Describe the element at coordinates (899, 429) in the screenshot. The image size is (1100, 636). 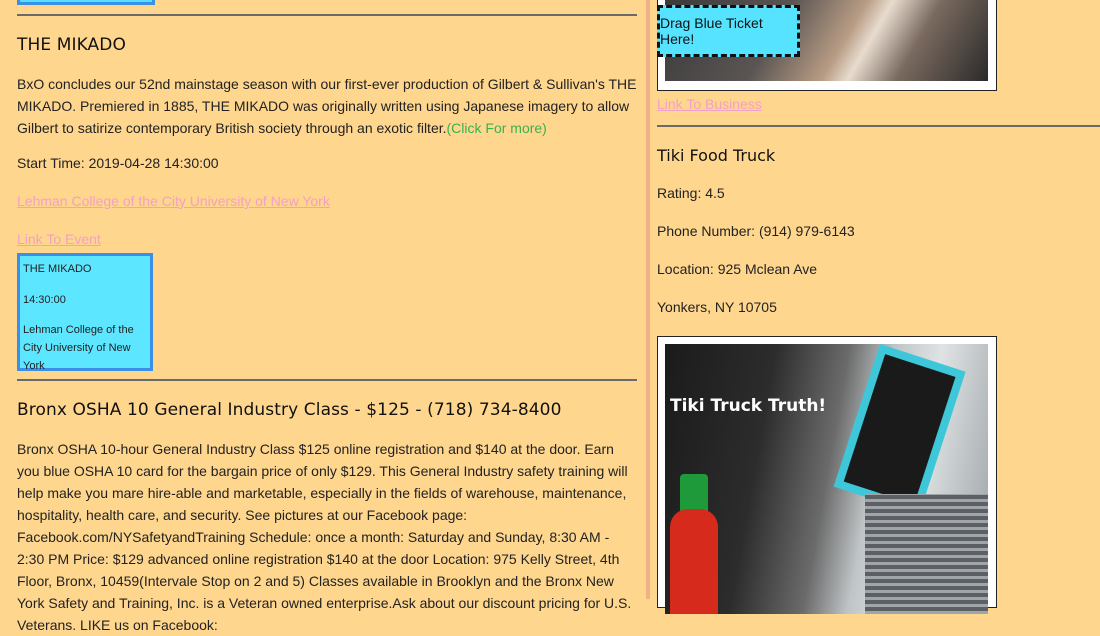
I see `menu-board` at that location.